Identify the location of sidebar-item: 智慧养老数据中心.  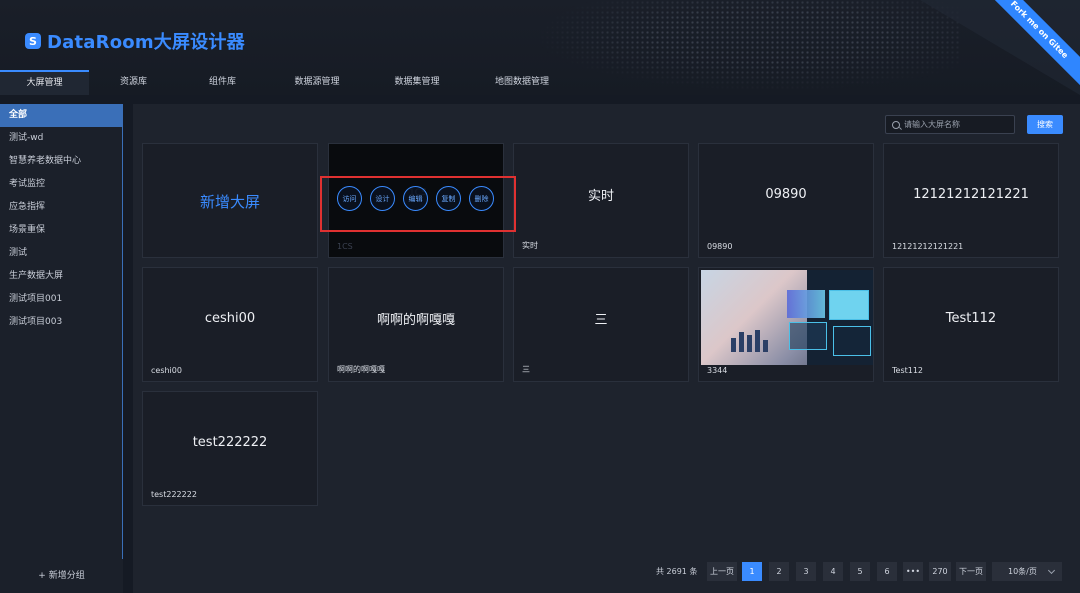
(61, 161).